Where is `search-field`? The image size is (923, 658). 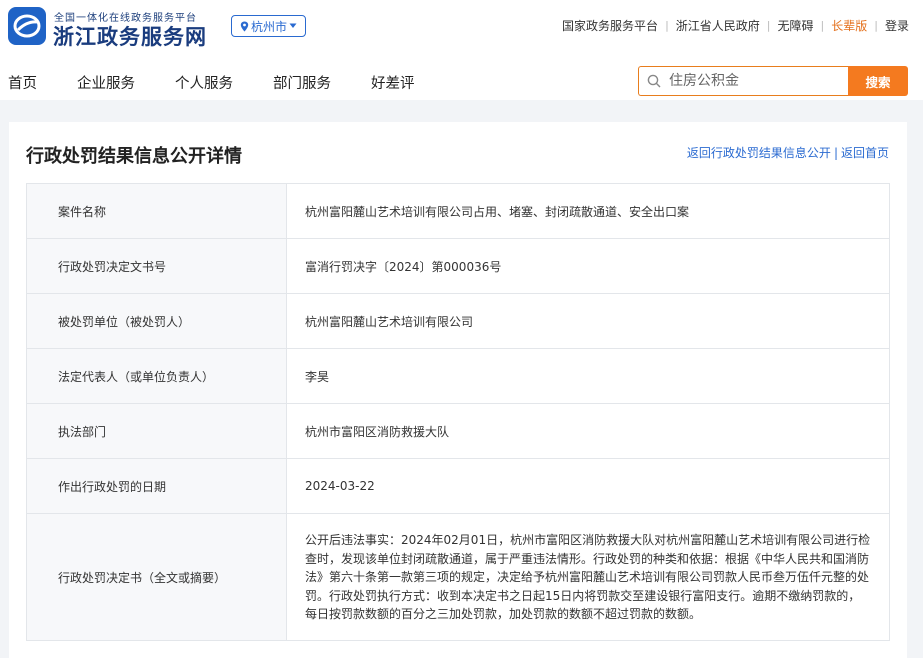 search-field is located at coordinates (743, 81).